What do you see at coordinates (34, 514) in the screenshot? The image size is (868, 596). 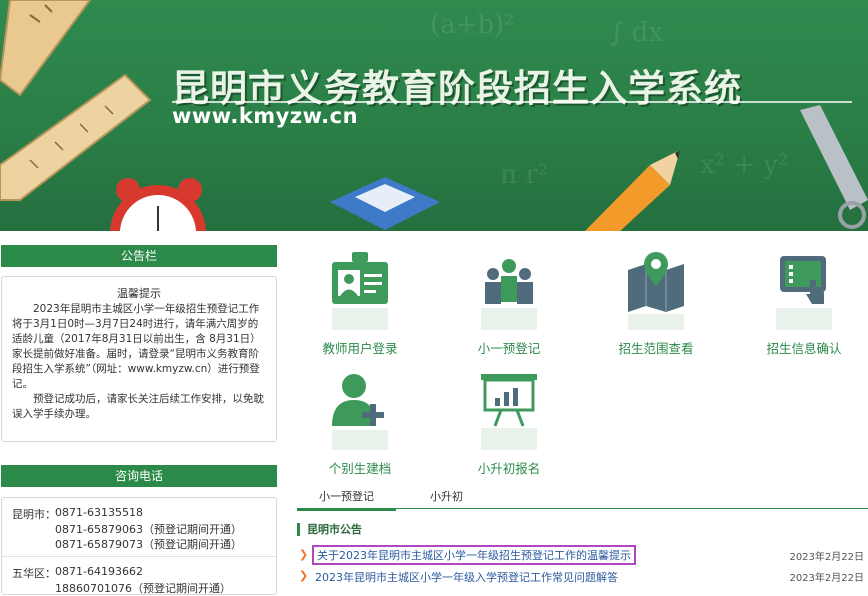 I see `district-label: 昆明市：` at bounding box center [34, 514].